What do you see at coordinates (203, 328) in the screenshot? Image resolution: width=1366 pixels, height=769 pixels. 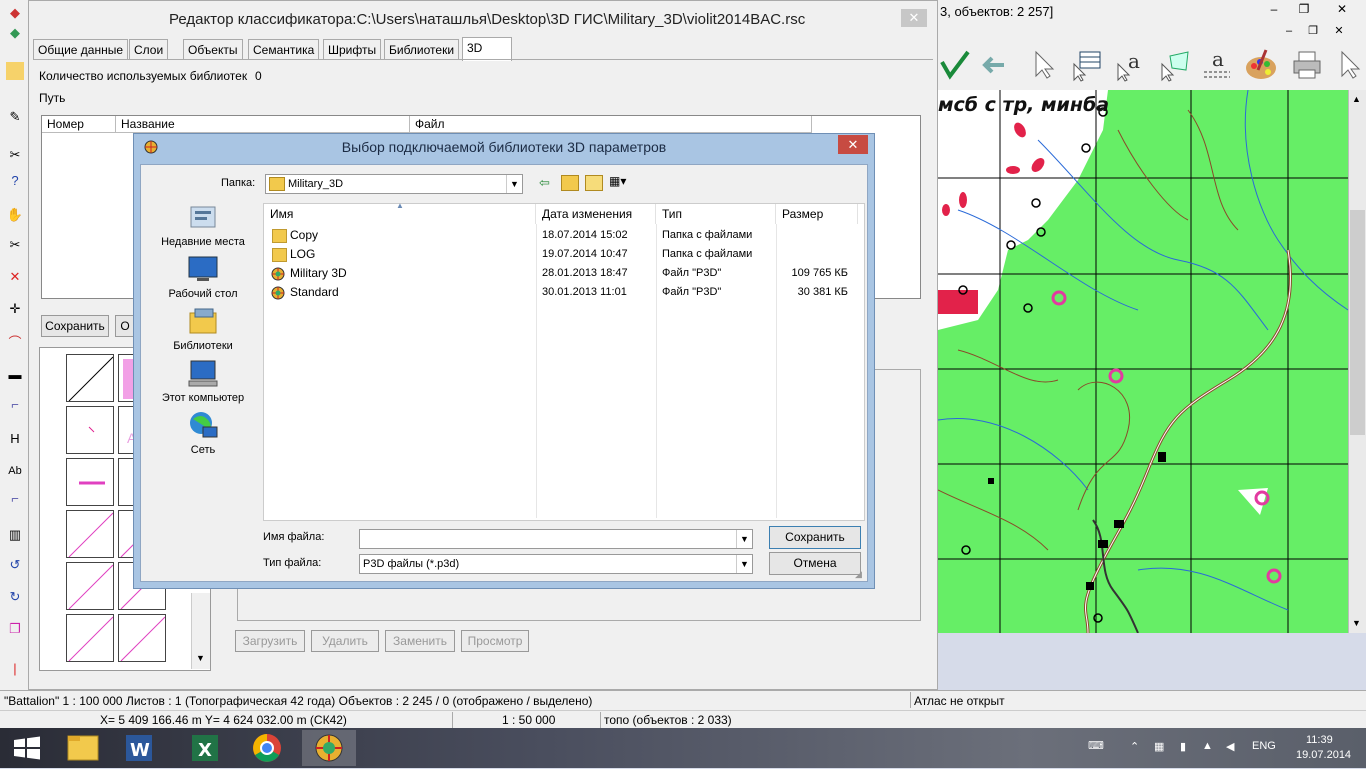 I see `place-libraries: Библиотеки` at bounding box center [203, 328].